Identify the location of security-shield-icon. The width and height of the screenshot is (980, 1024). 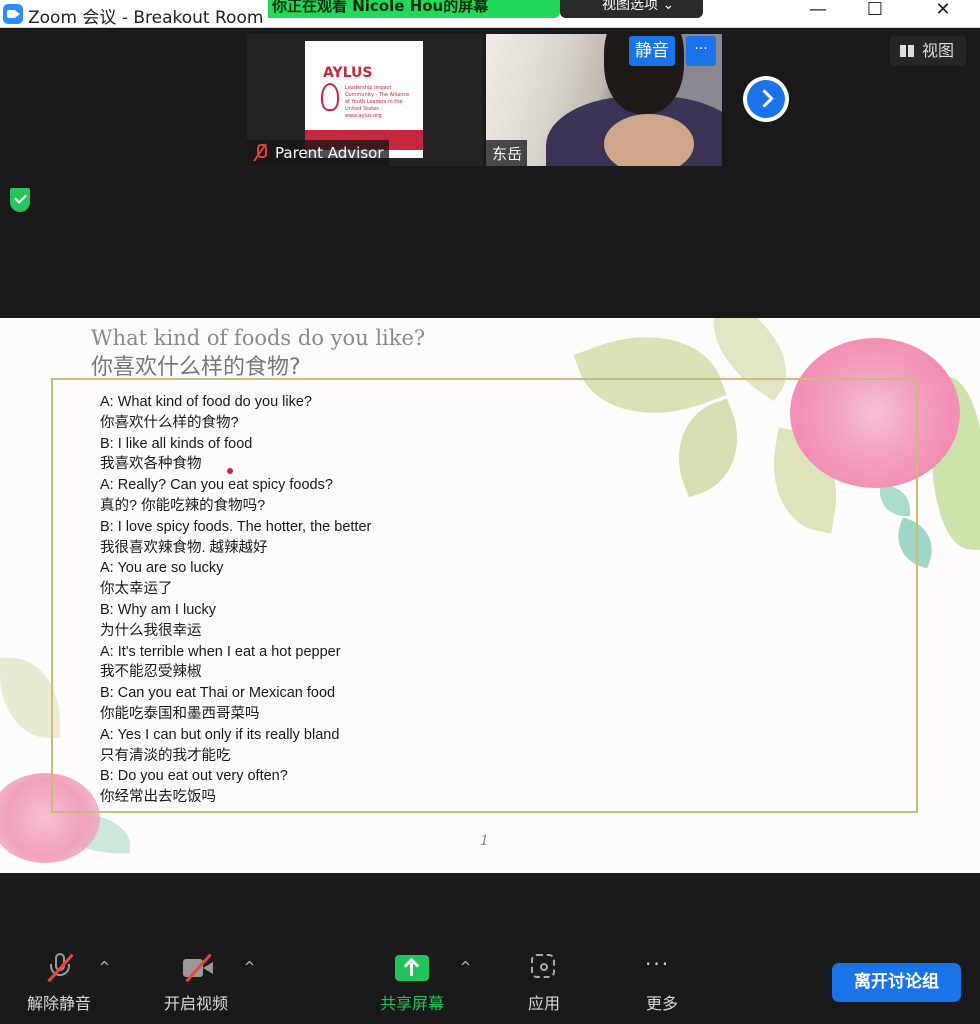
(20, 200).